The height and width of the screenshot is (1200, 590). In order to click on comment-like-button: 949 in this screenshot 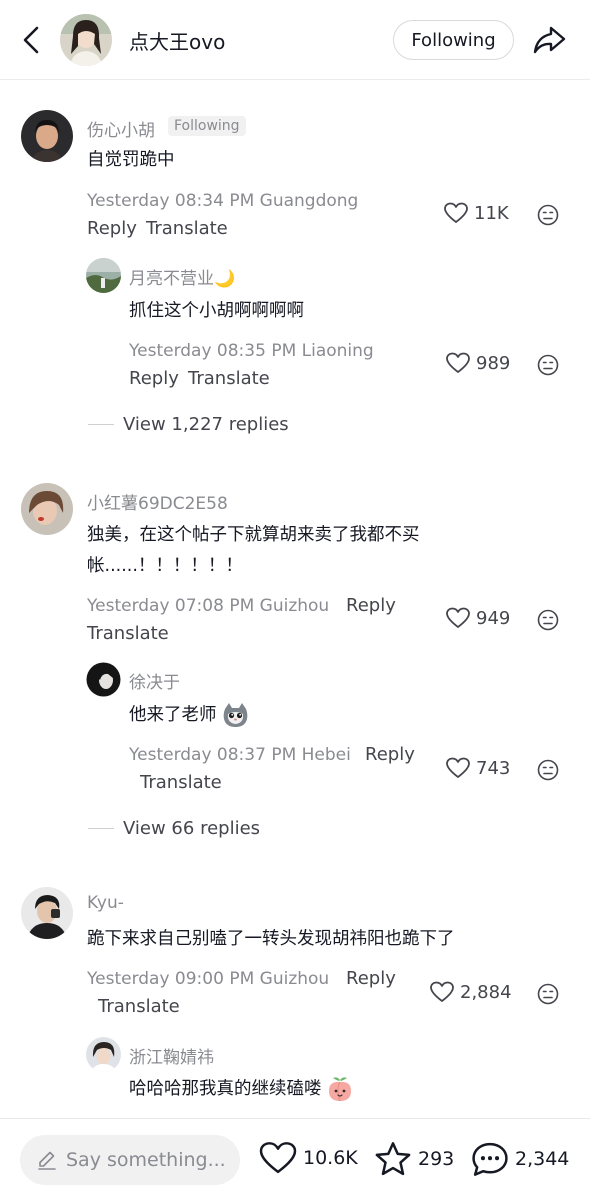, I will do `click(478, 618)`.